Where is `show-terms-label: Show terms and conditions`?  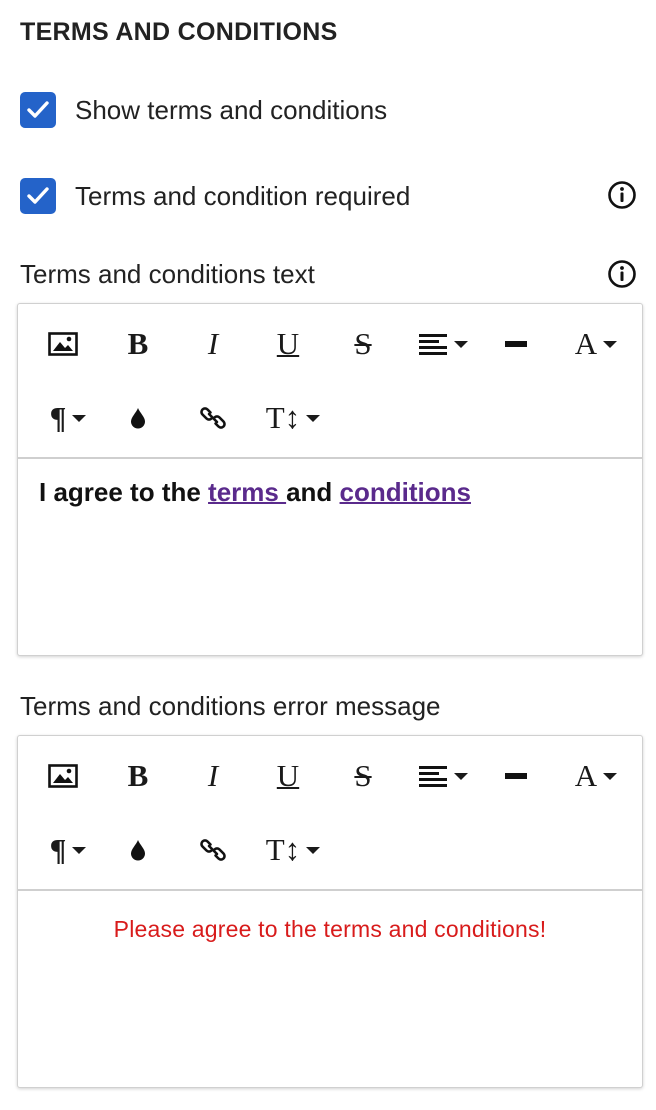 show-terms-label: Show terms and conditions is located at coordinates (231, 109).